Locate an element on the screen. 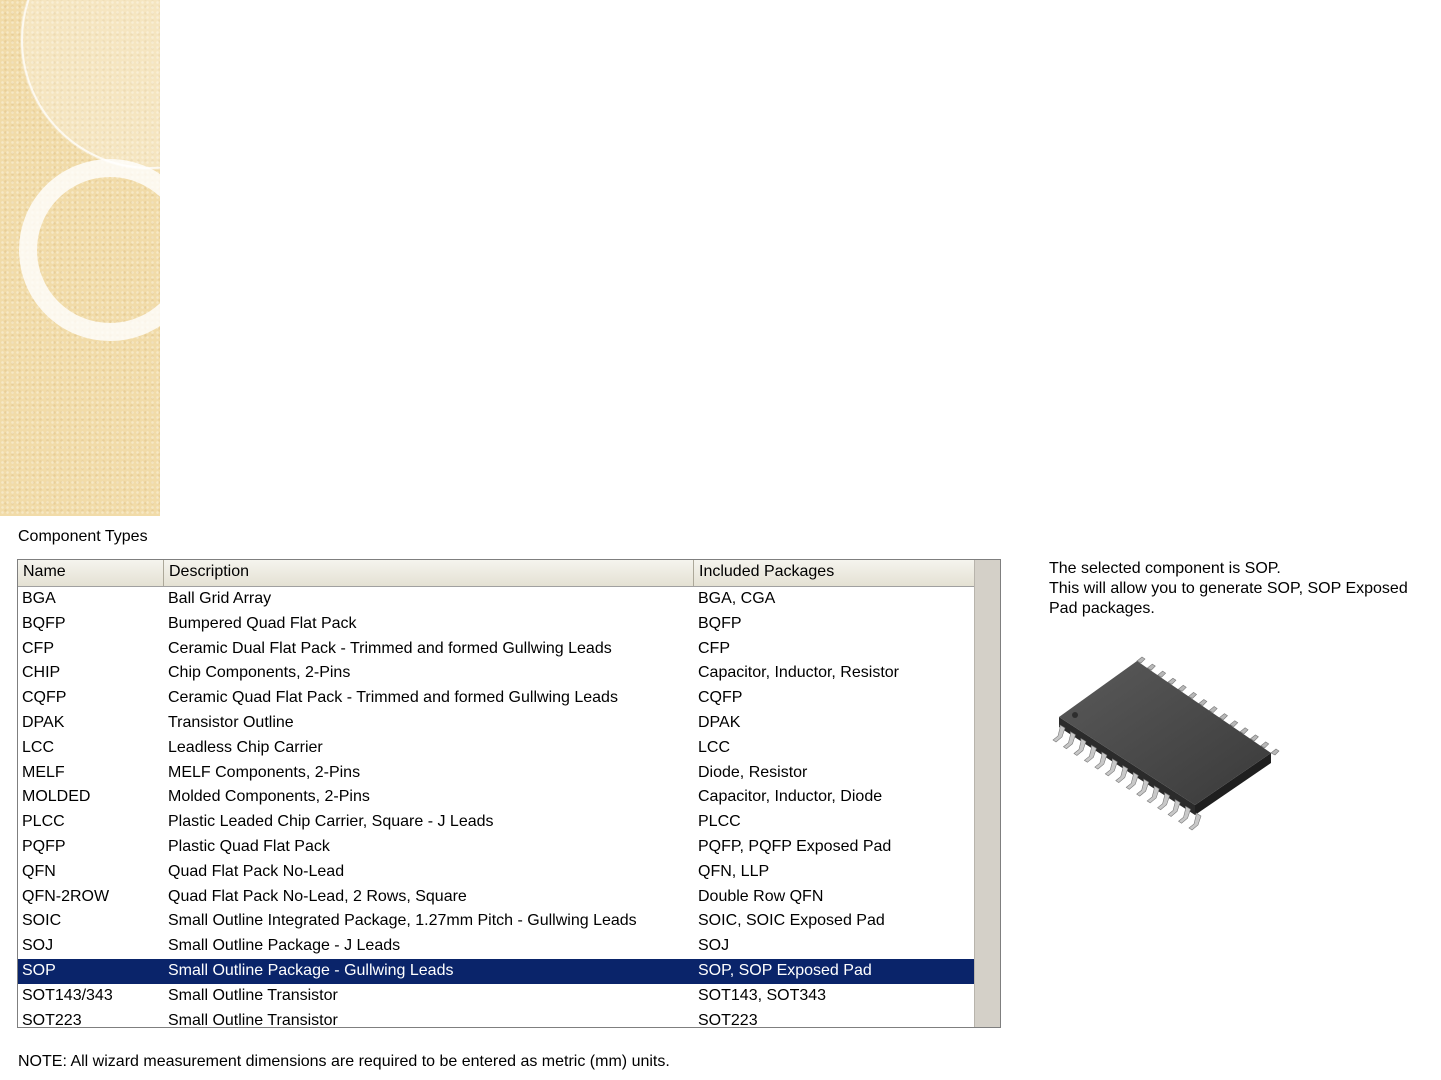 The height and width of the screenshot is (1080, 1441). cell-name: DPAK is located at coordinates (43, 722).